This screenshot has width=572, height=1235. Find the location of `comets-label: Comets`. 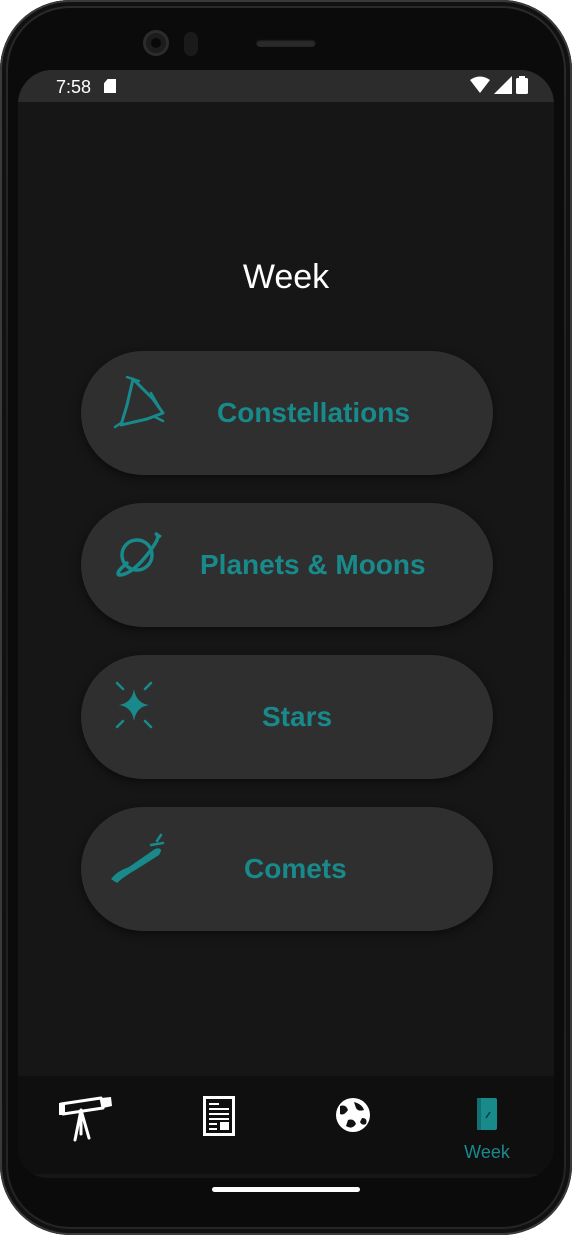

comets-label: Comets is located at coordinates (295, 868).